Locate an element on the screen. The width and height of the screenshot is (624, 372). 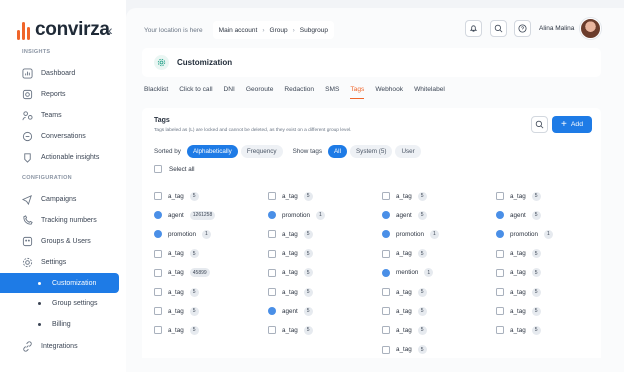
sidebar-item-tracking-numbers: Tracking numbers is located at coordinates (59, 220).